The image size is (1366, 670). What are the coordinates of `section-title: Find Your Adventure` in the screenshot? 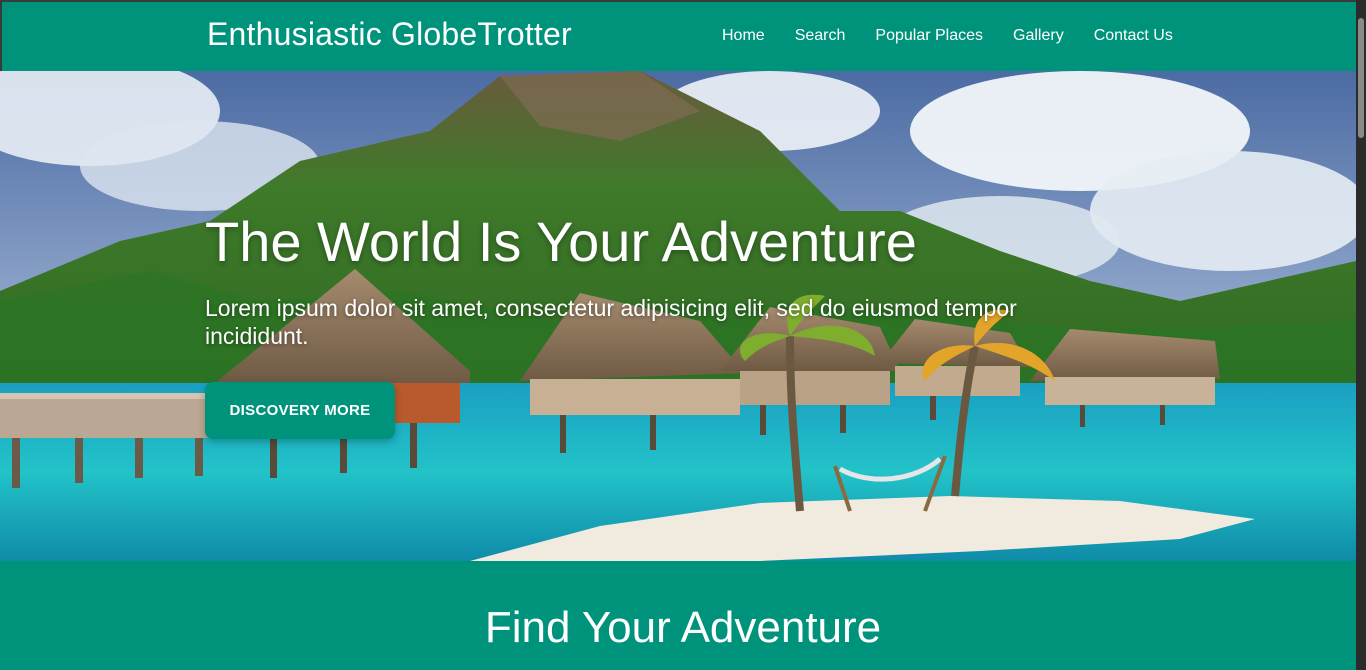 It's located at (683, 627).